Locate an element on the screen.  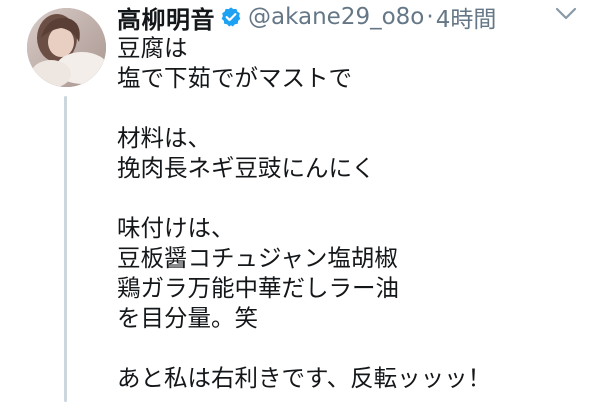
tweet-line: 味付けは、 is located at coordinates (176, 228).